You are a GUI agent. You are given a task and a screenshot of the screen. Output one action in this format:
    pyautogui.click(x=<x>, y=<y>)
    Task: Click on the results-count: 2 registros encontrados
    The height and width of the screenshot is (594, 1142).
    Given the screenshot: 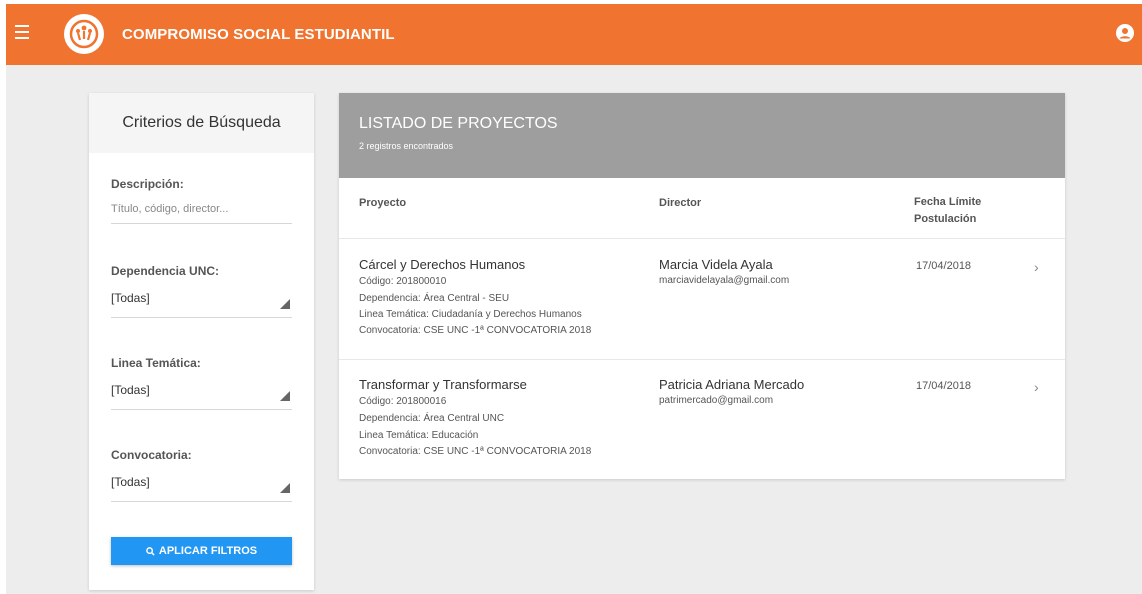 What is the action you would take?
    pyautogui.click(x=406, y=146)
    